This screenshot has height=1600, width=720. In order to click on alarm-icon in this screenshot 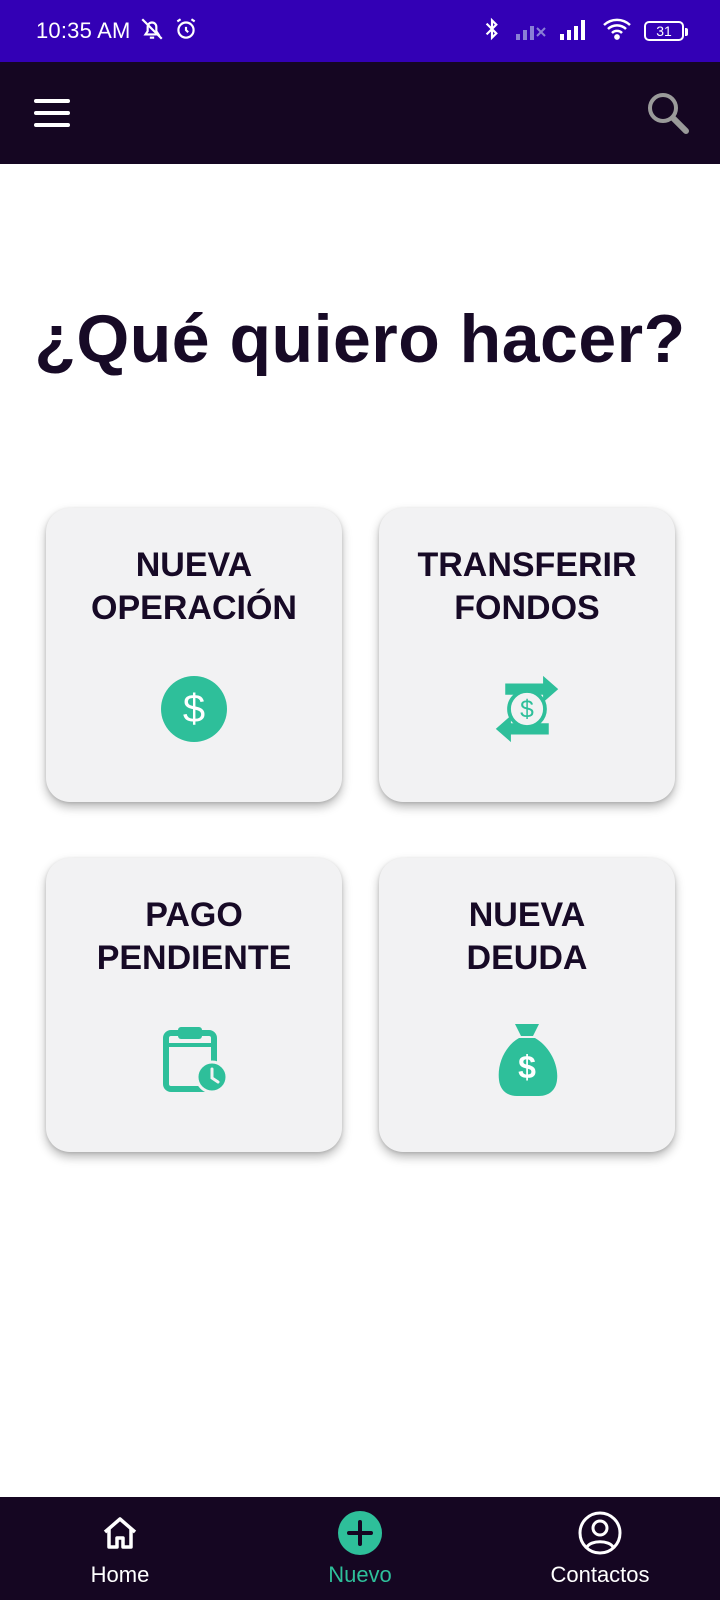, I will do `click(186, 31)`.